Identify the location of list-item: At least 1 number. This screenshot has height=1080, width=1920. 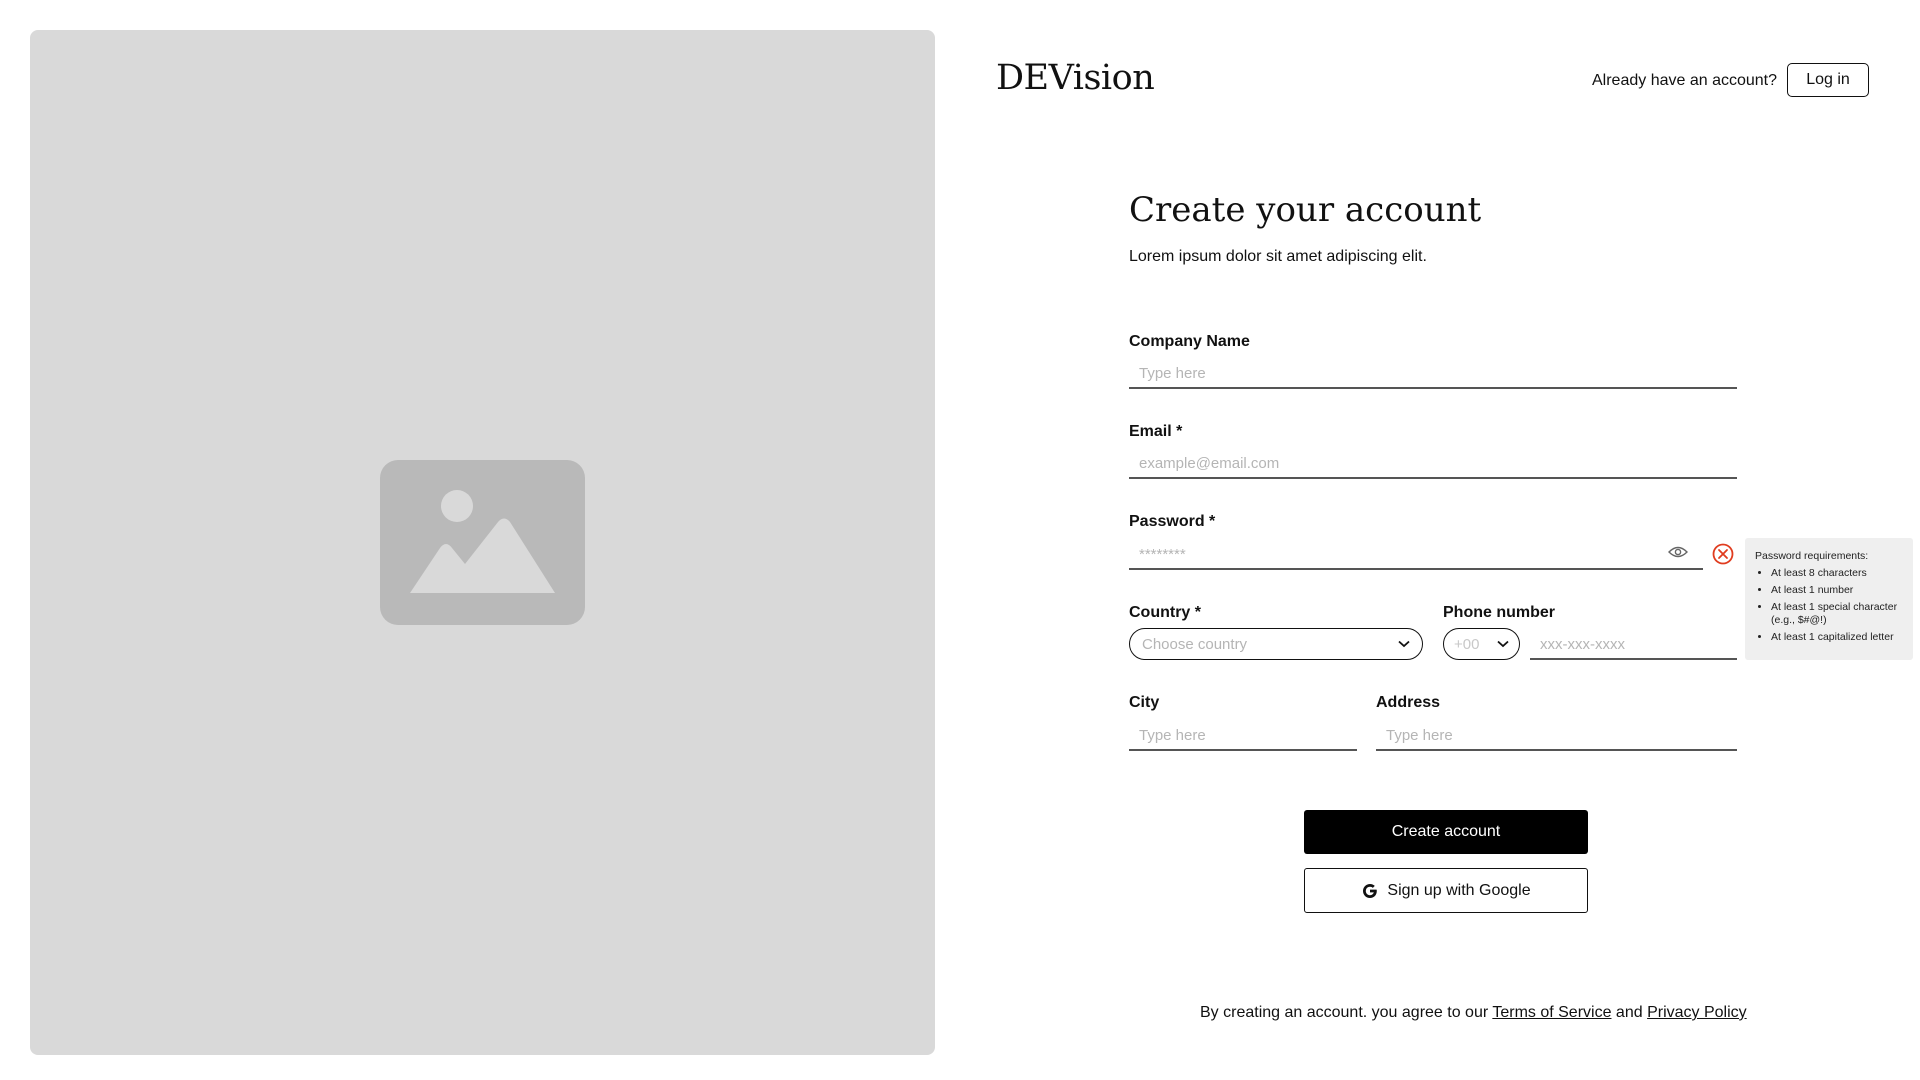
(1837, 590).